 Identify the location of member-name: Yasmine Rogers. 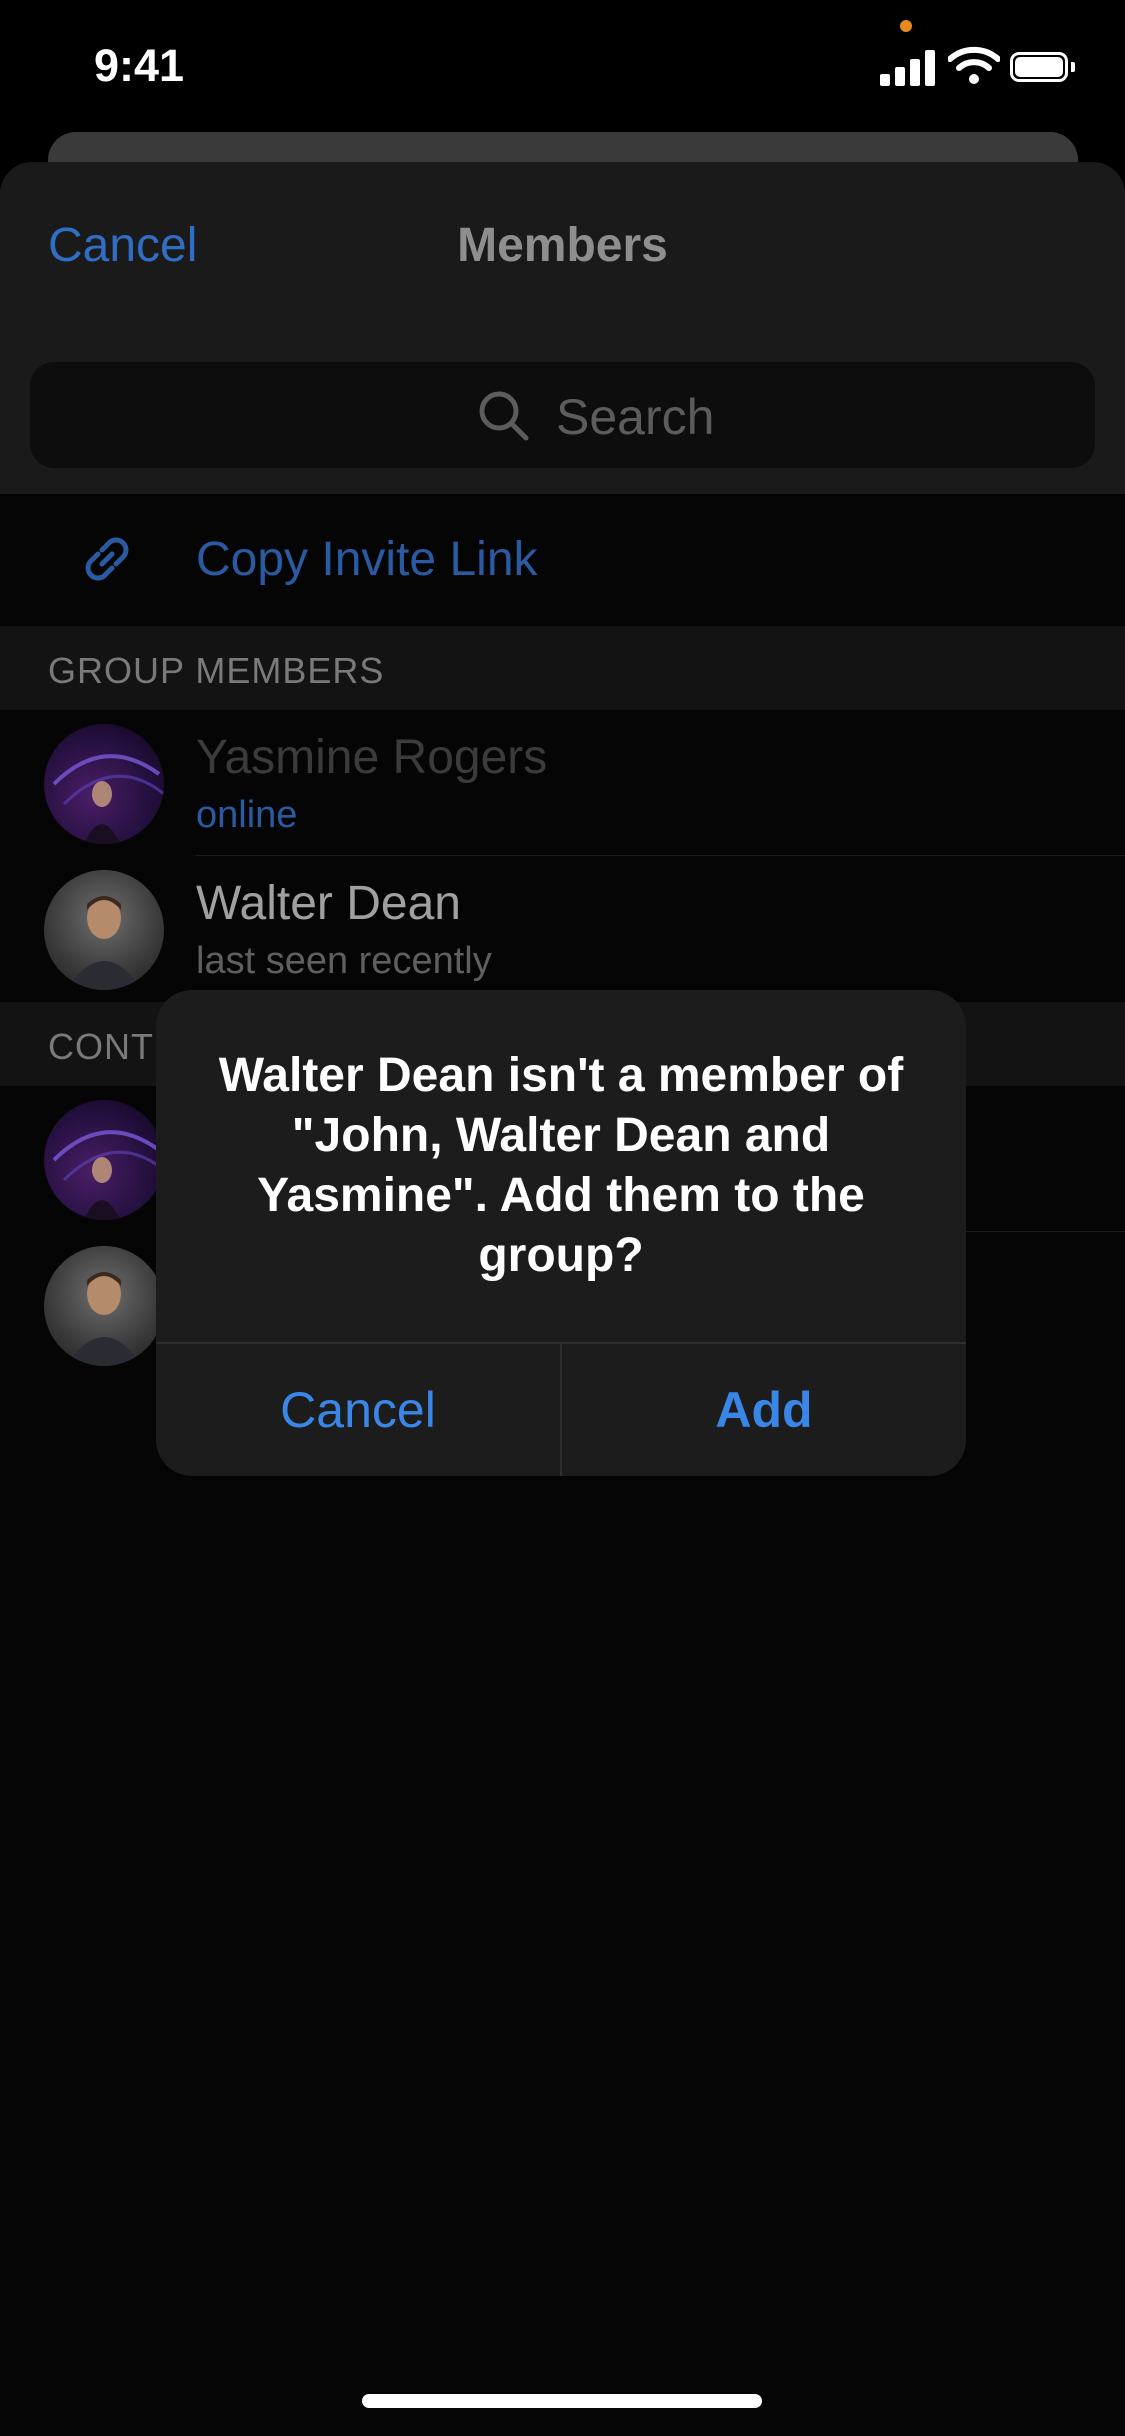
(372, 757).